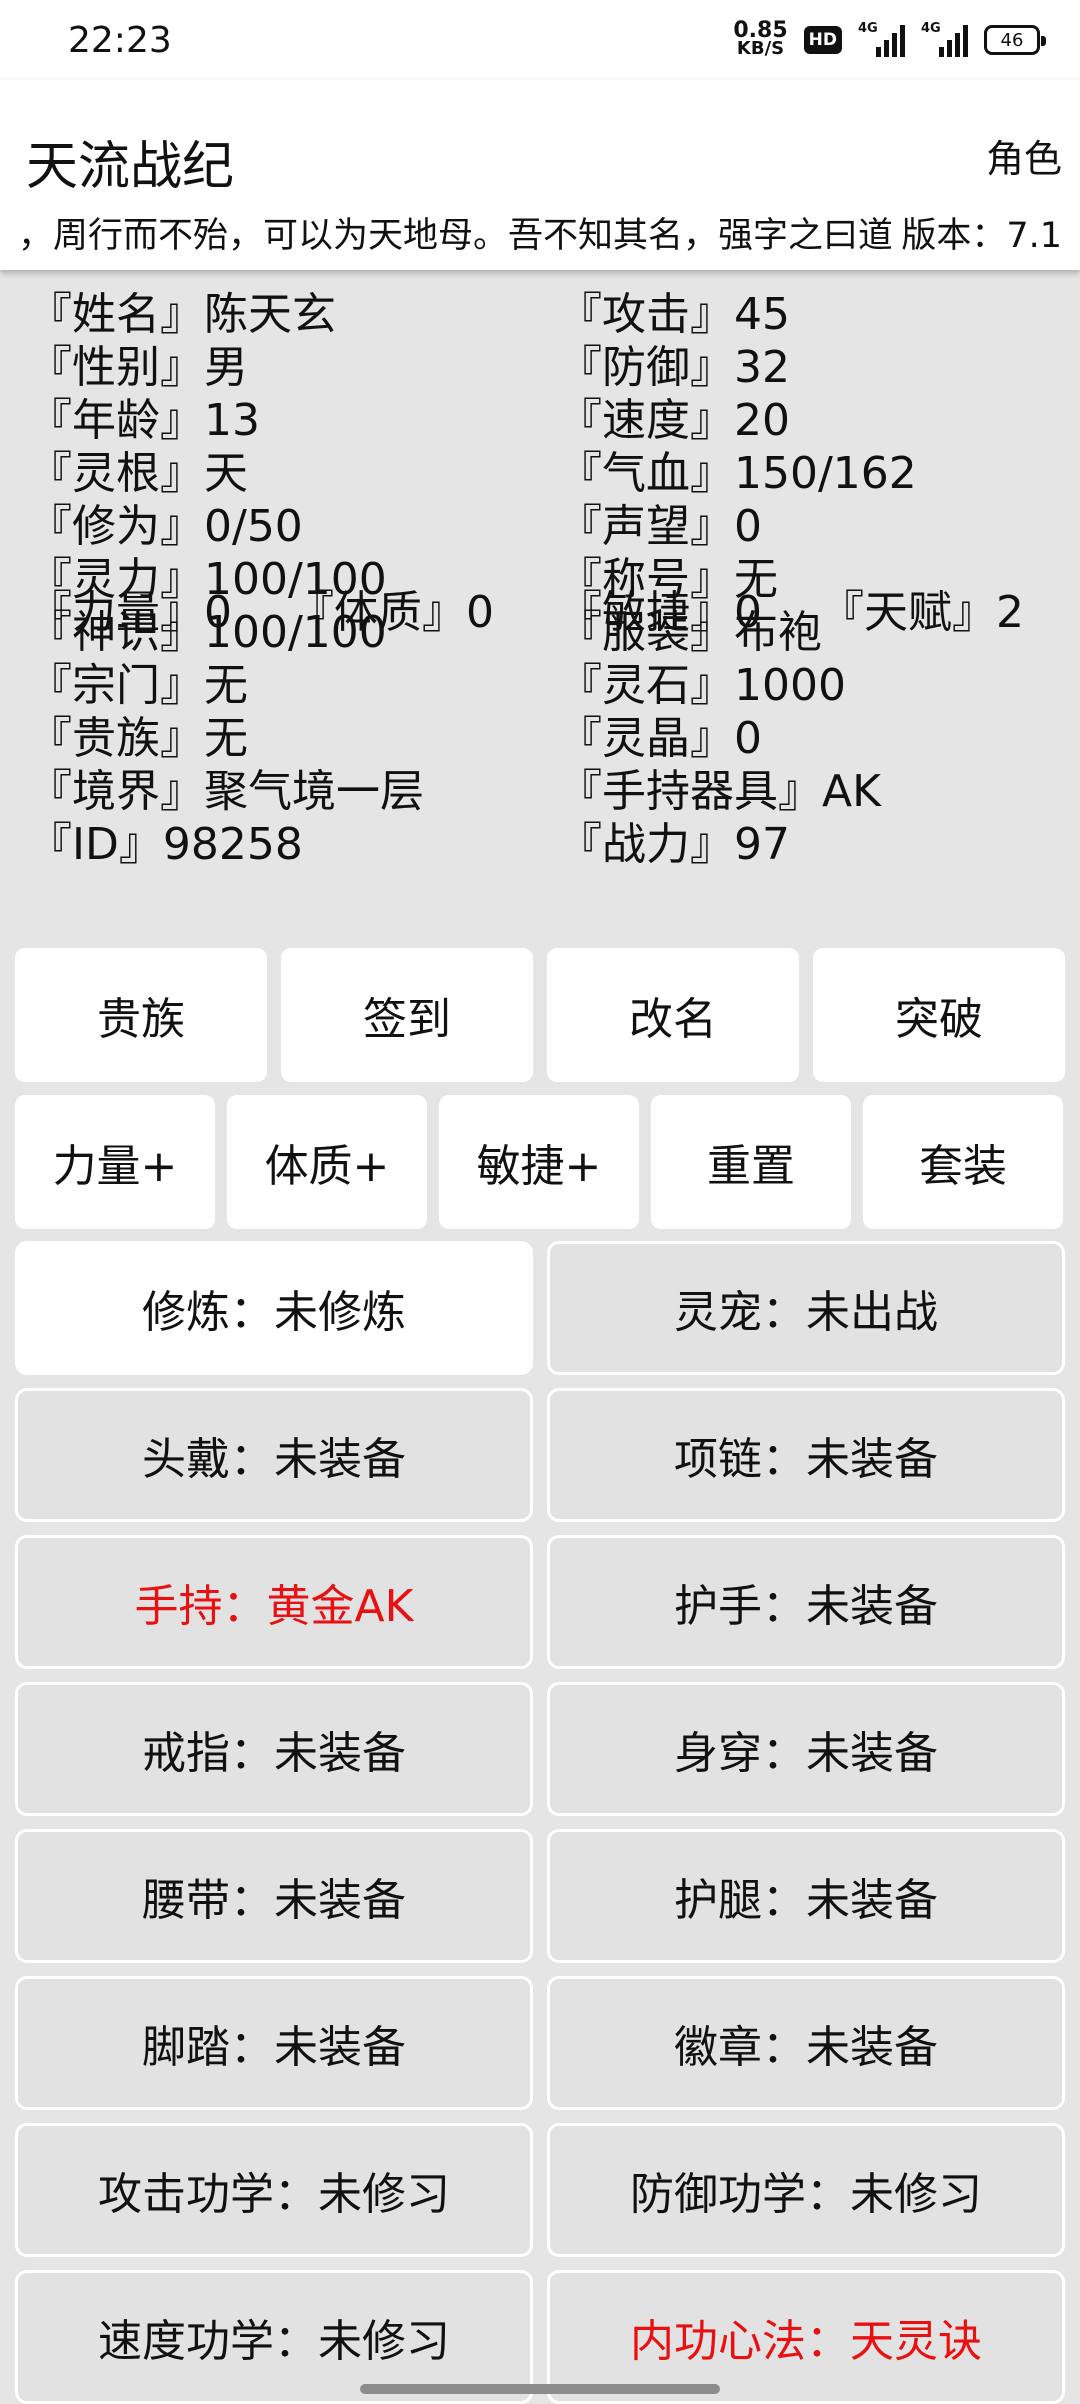 Image resolution: width=1080 pixels, height=2404 pixels. I want to click on scrolling-notice: ，周行而不殆，可以为天地母。吾不知其名，强字之曰道, so click(455, 235).